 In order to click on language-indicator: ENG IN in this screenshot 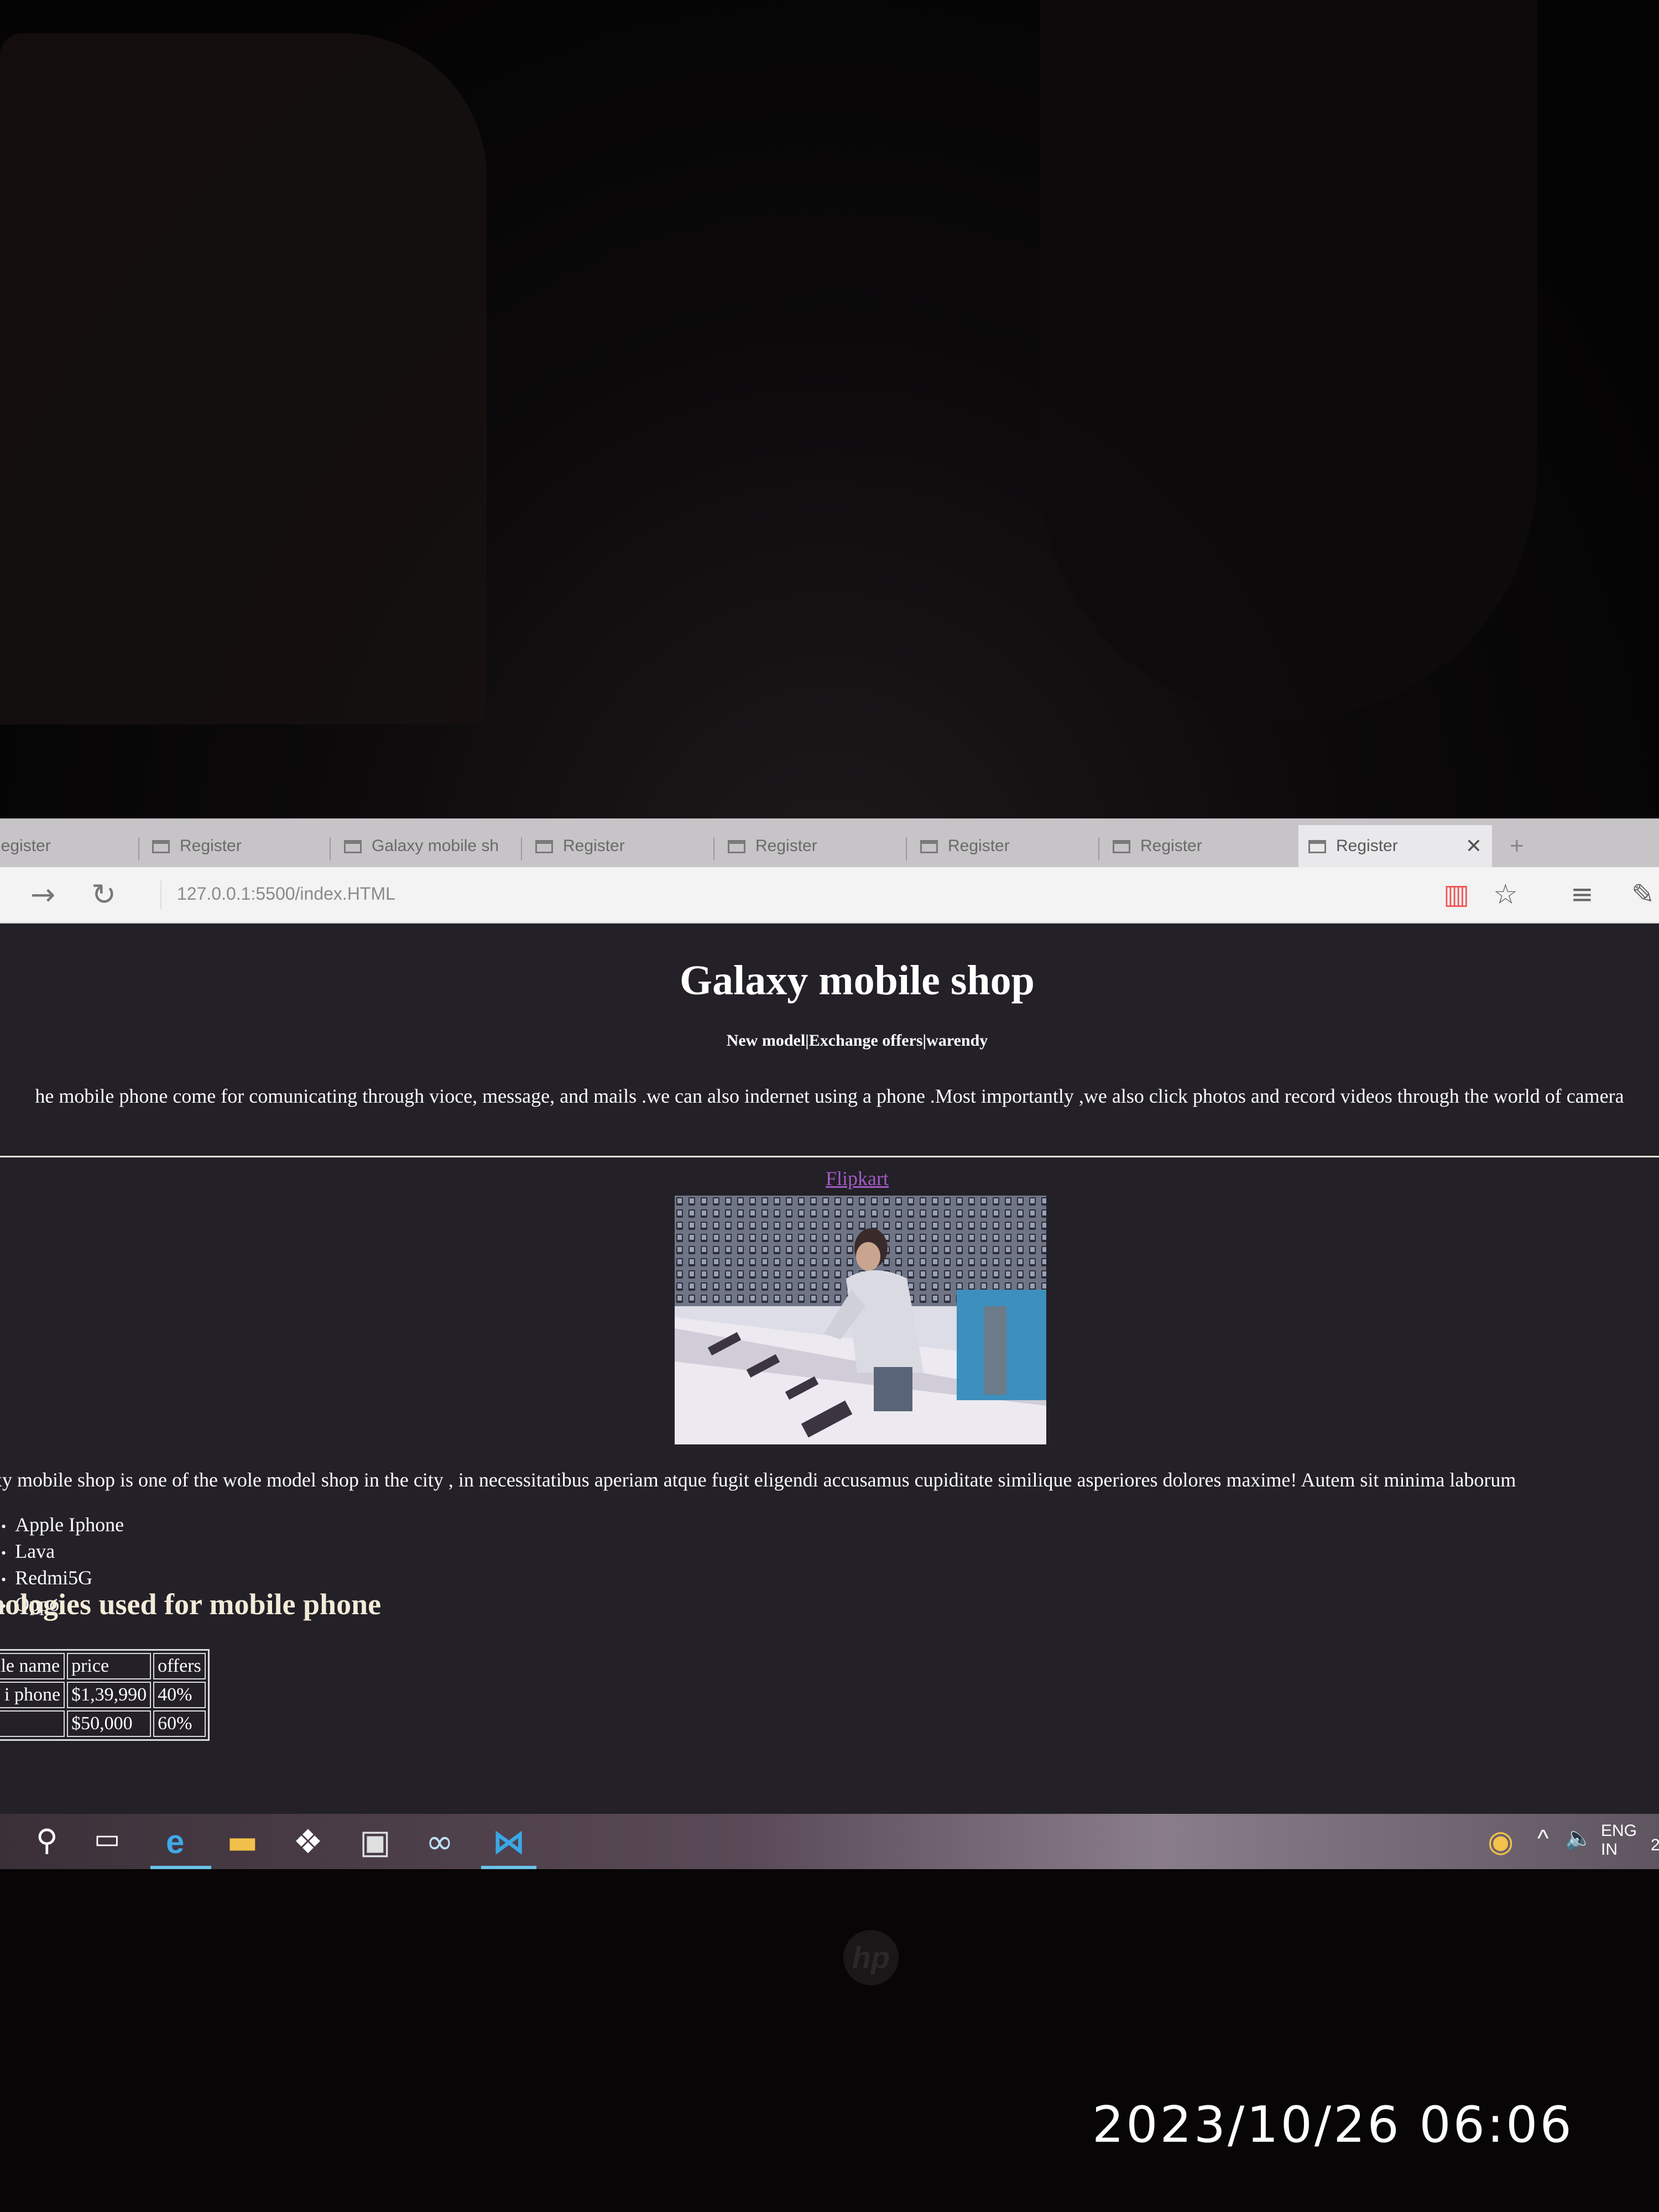, I will do `click(1619, 1841)`.